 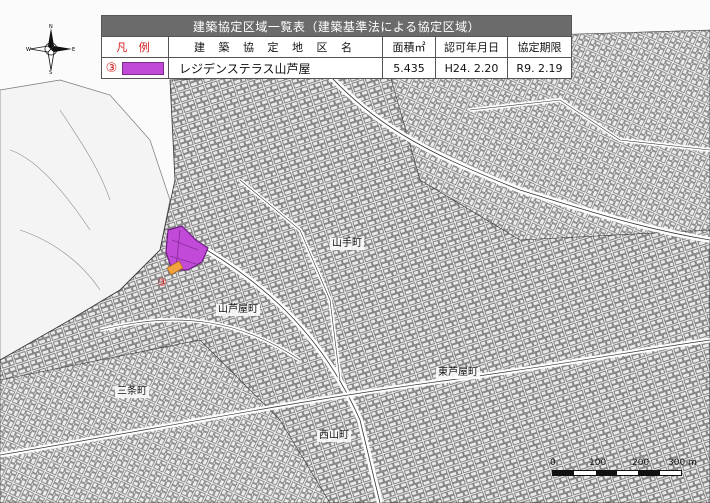 I want to click on district-name: レジデンステラス山芦屋, so click(x=275, y=68).